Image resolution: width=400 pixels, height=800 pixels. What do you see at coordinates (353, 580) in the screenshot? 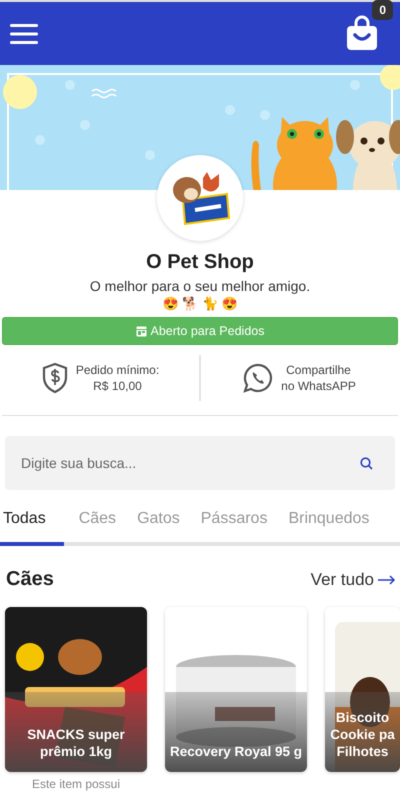
I see `see-all-link: Ver tudo` at bounding box center [353, 580].